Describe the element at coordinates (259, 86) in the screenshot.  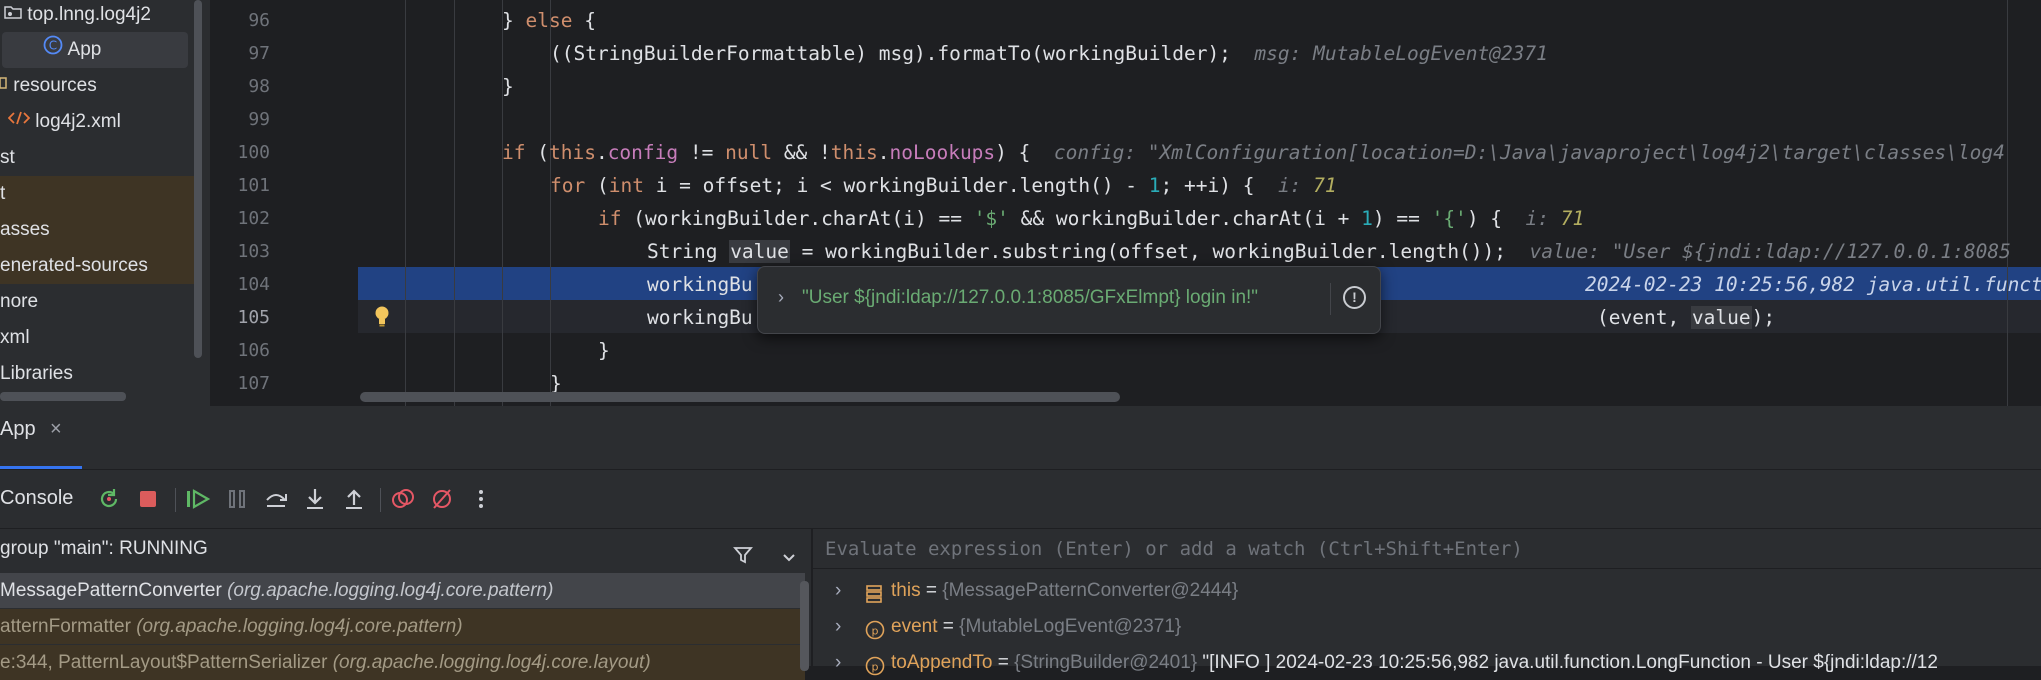
I see `line-number: 98` at that location.